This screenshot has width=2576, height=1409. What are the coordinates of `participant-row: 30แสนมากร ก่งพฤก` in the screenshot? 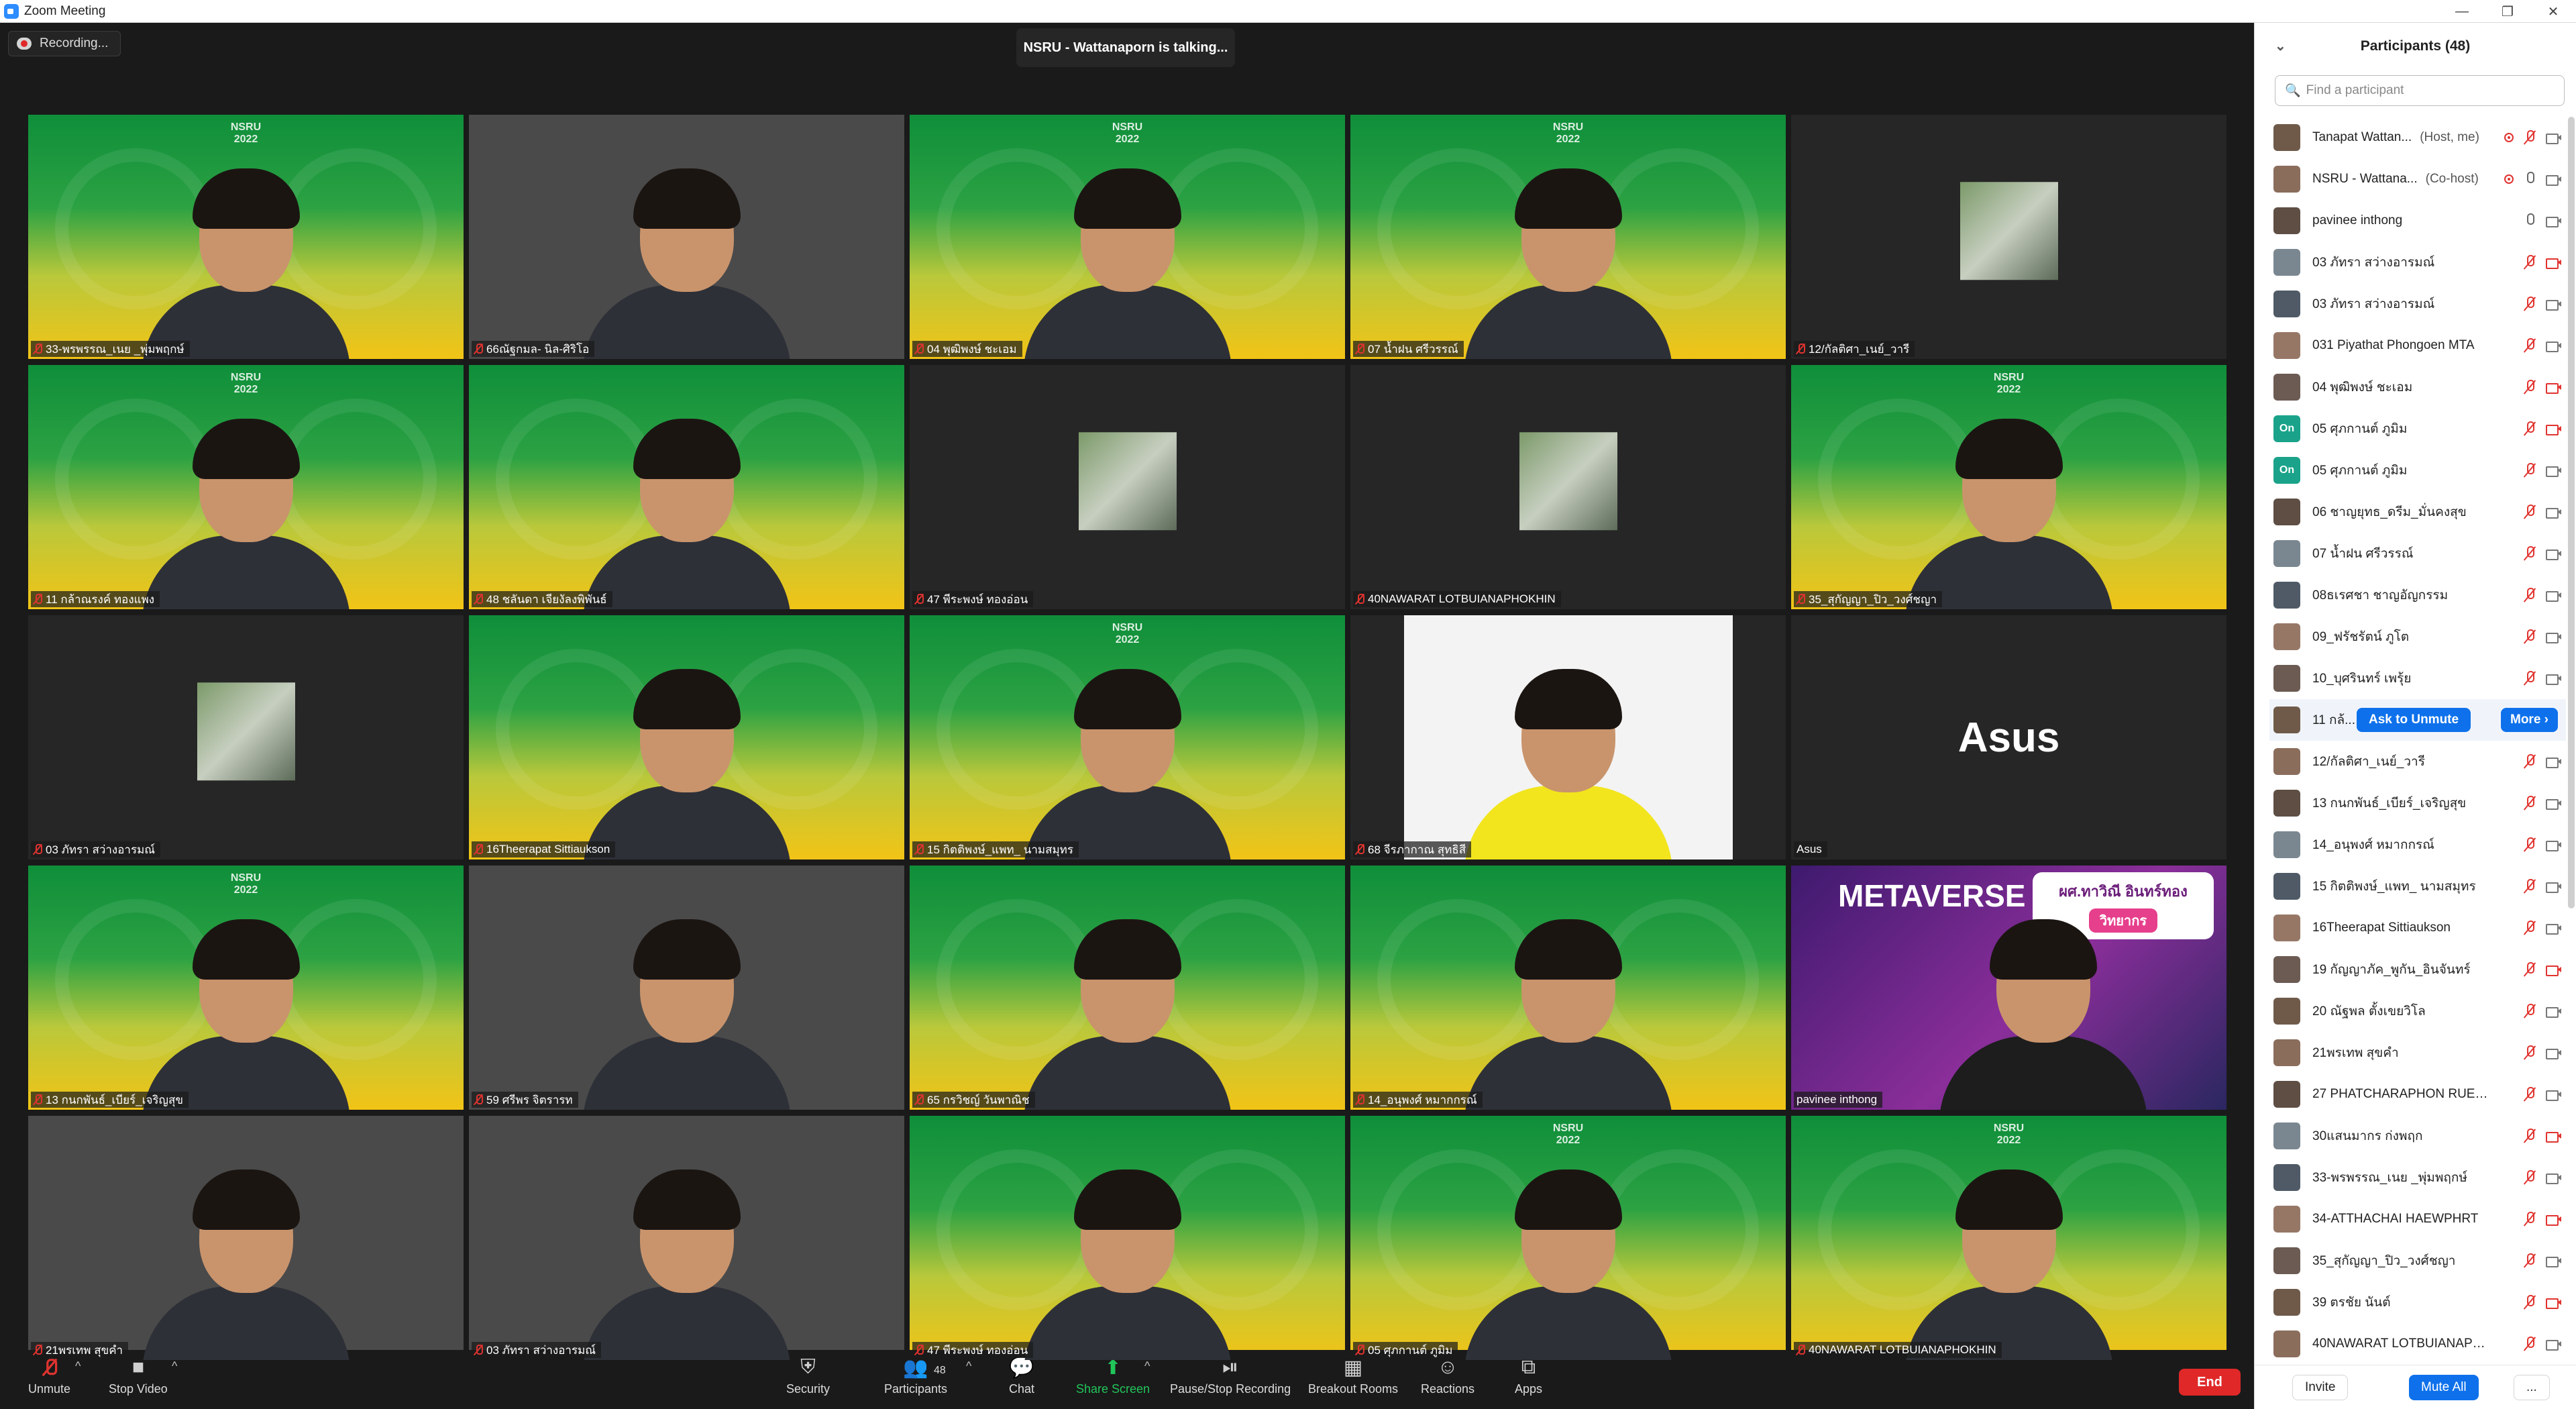 It's located at (2417, 1136).